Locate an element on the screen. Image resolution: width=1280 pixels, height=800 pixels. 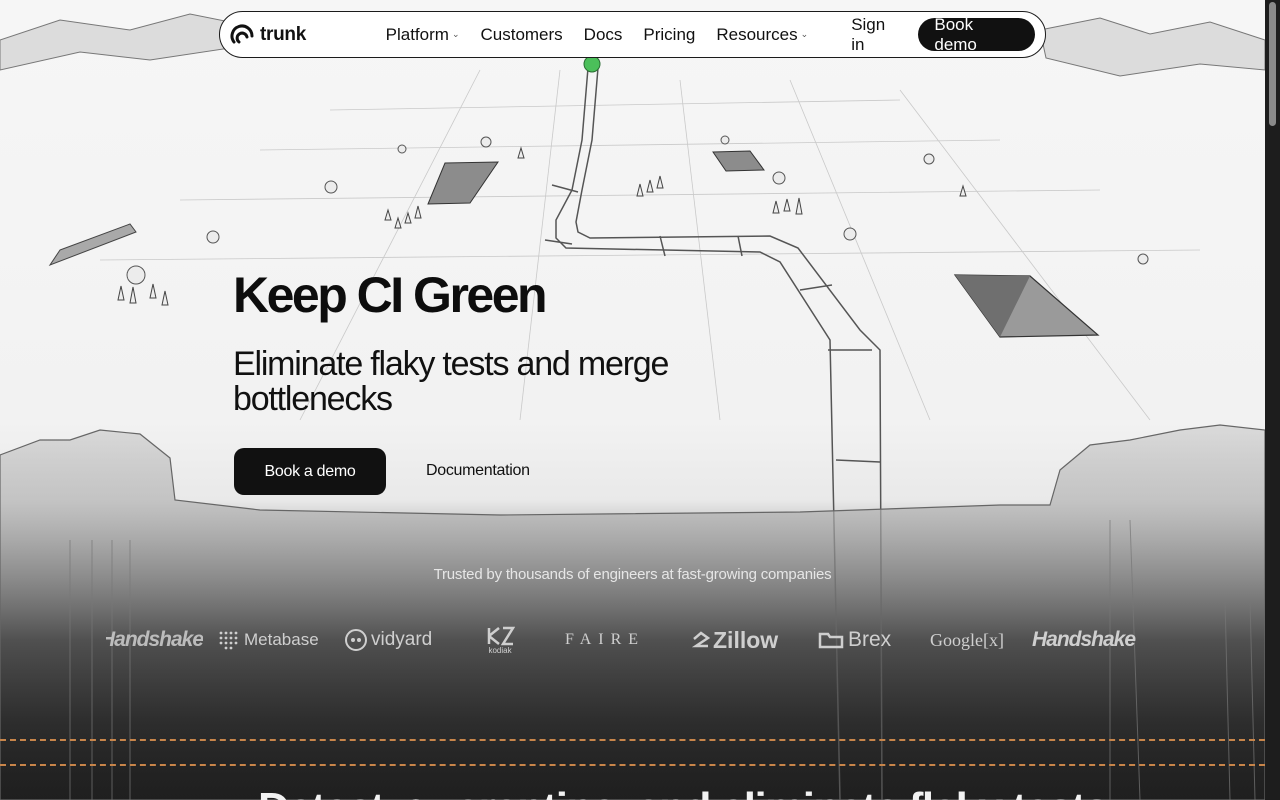
kodiak-logo: kodiak is located at coordinates (500, 640).